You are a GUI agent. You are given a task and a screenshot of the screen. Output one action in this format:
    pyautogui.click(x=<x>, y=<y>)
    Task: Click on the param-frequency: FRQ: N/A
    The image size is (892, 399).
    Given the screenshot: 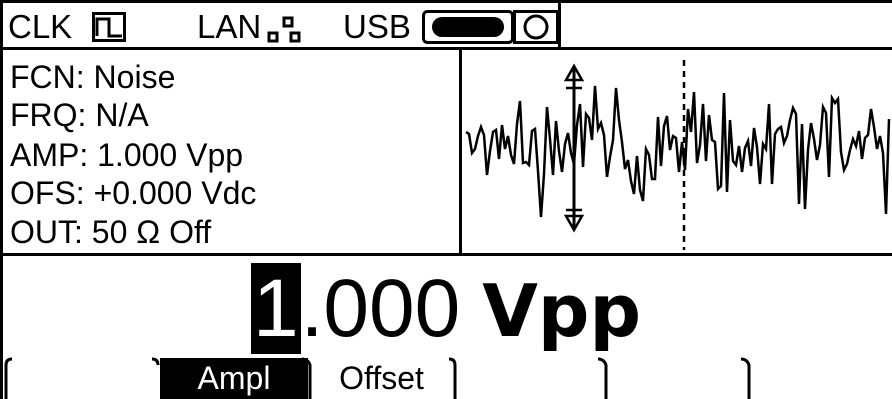 What is the action you would take?
    pyautogui.click(x=79, y=115)
    